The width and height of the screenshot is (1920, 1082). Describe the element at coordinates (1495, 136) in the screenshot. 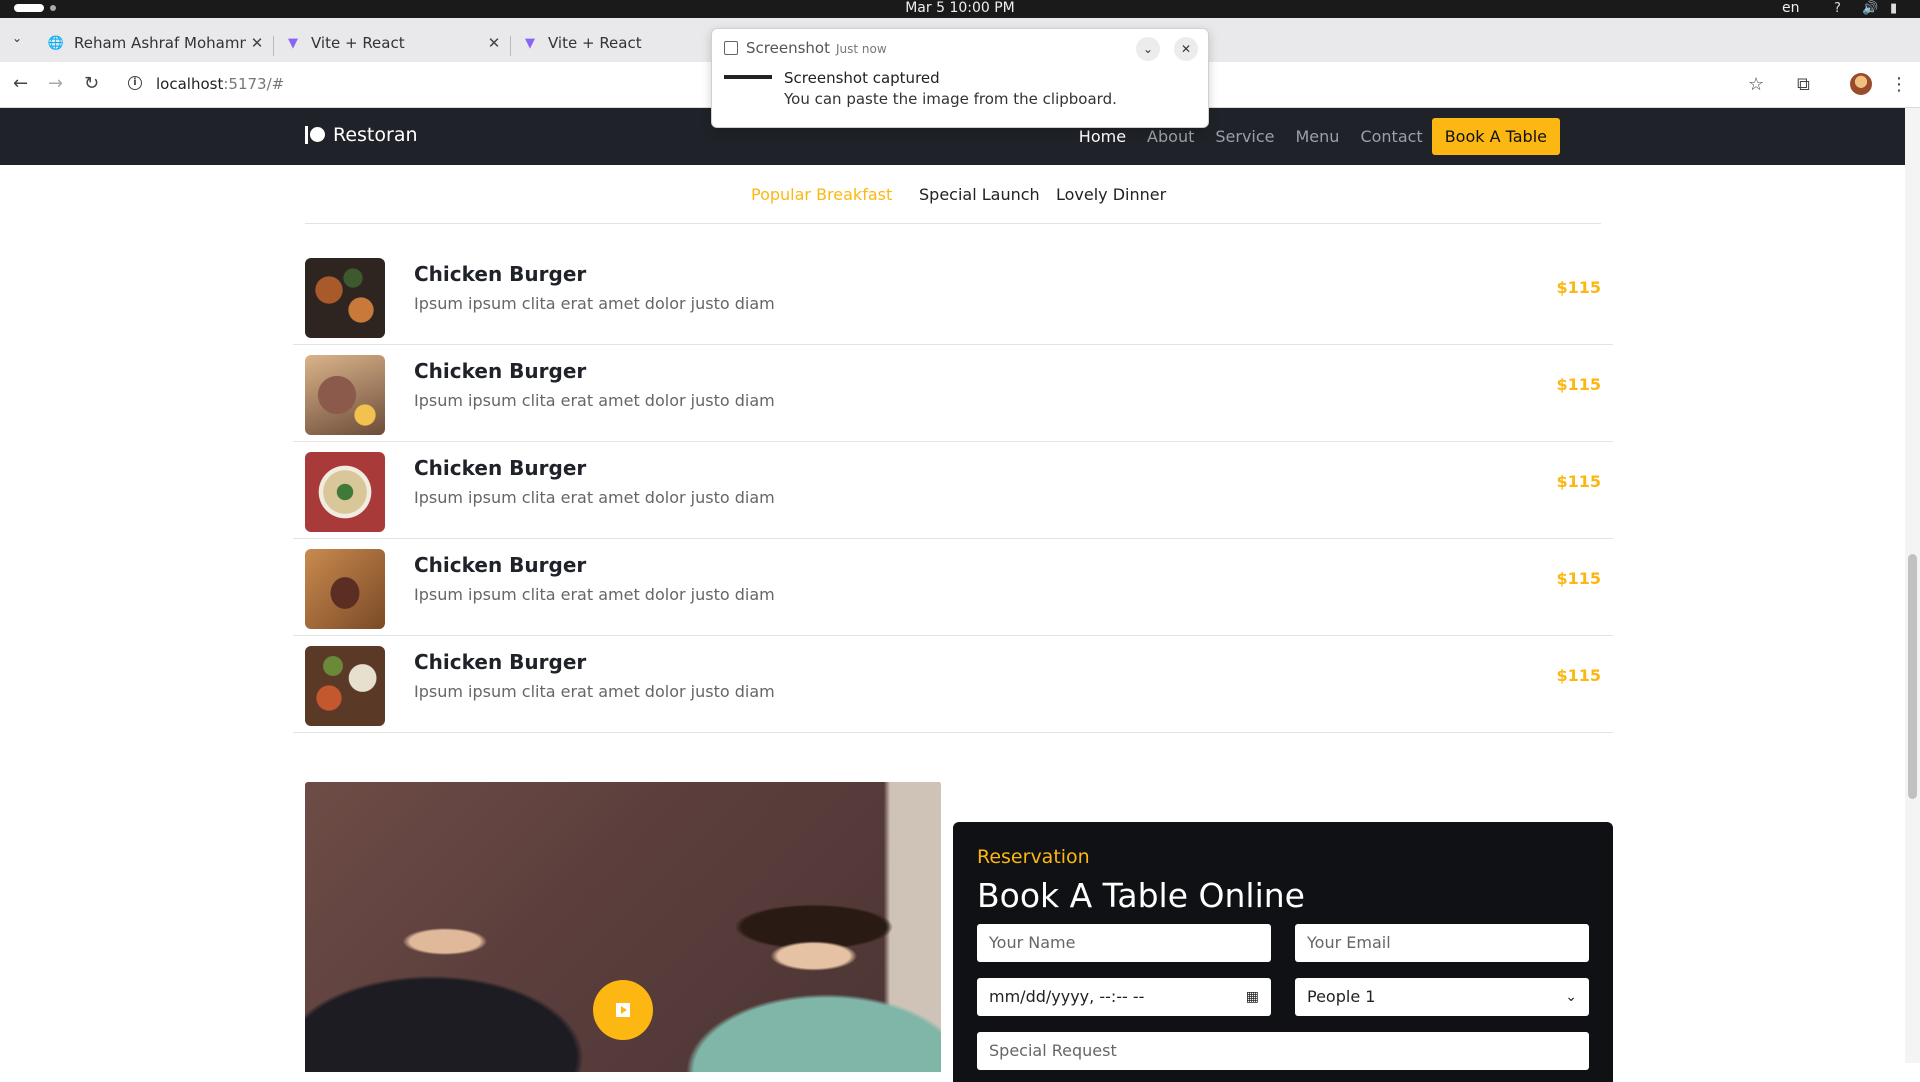

I see `book-a-table-button: Book A Table` at that location.